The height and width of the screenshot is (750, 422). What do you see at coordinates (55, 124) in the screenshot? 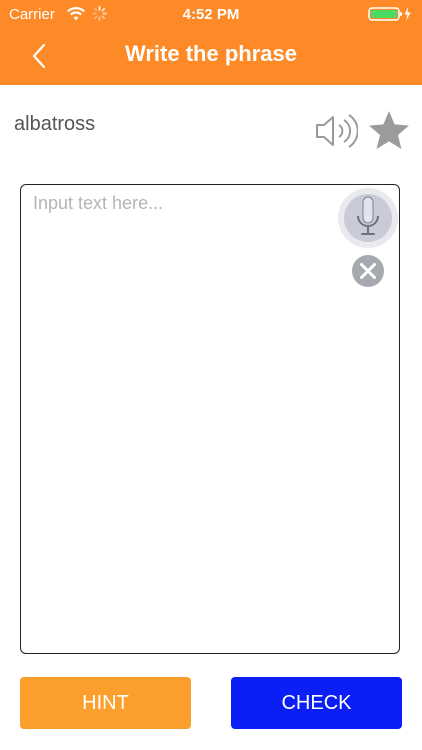
I see `phrase-text: albatross` at bounding box center [55, 124].